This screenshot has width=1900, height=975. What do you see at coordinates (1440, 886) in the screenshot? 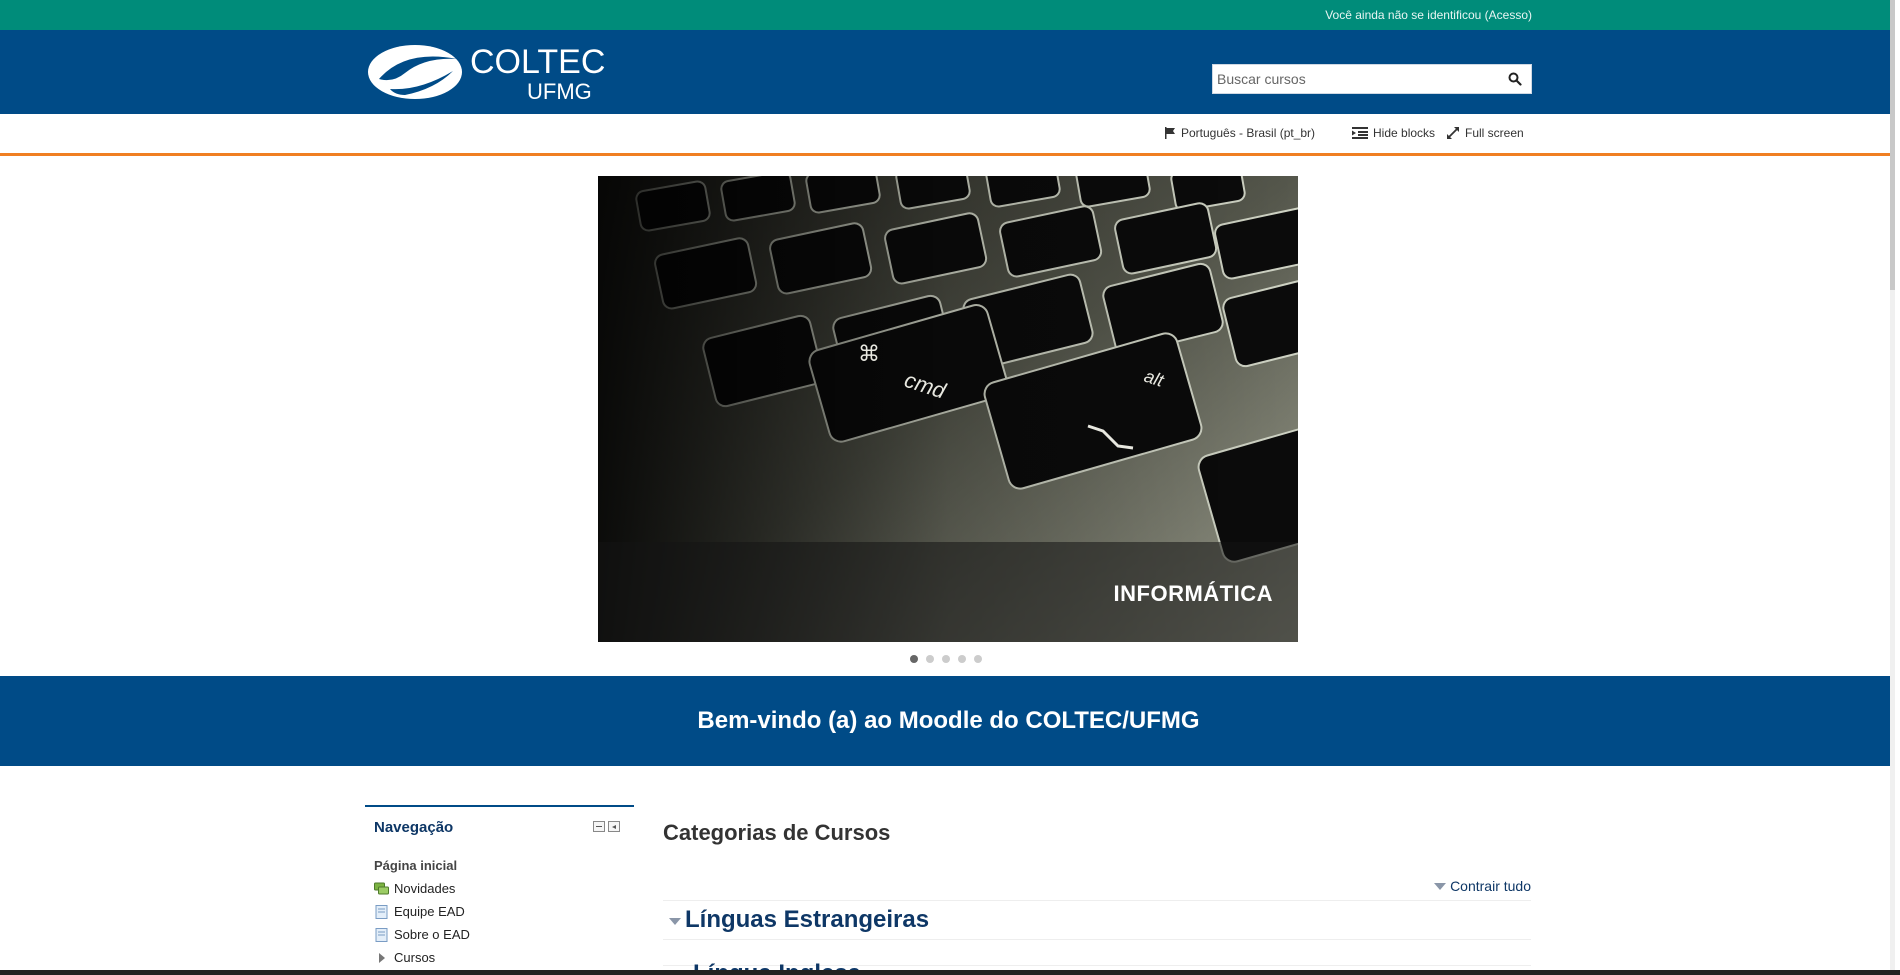
I see `collapse-icon` at bounding box center [1440, 886].